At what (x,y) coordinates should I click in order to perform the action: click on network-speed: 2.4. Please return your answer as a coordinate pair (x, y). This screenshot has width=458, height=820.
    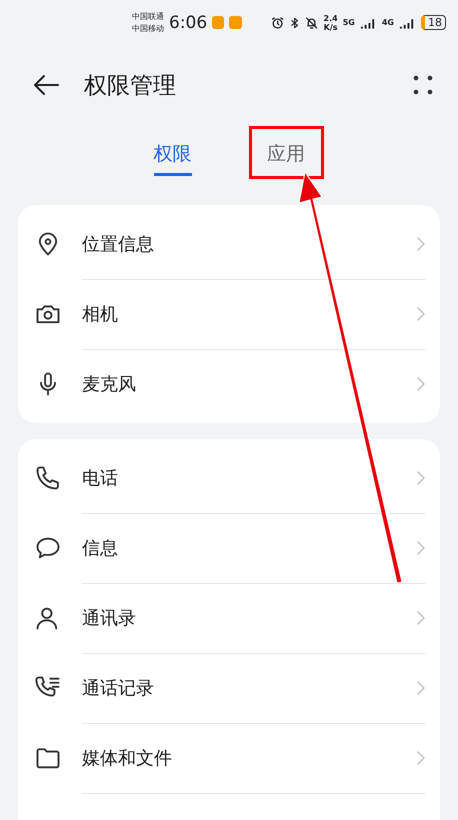
    Looking at the image, I should click on (331, 18).